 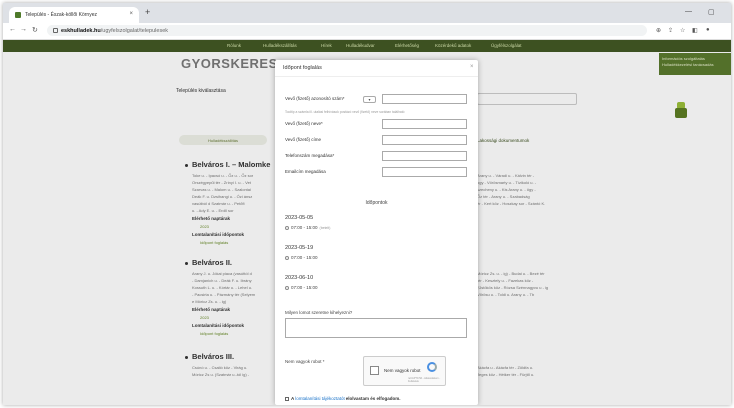 What do you see at coordinates (376, 203) in the screenshot?
I see `dates-heading: Időpontok` at bounding box center [376, 203].